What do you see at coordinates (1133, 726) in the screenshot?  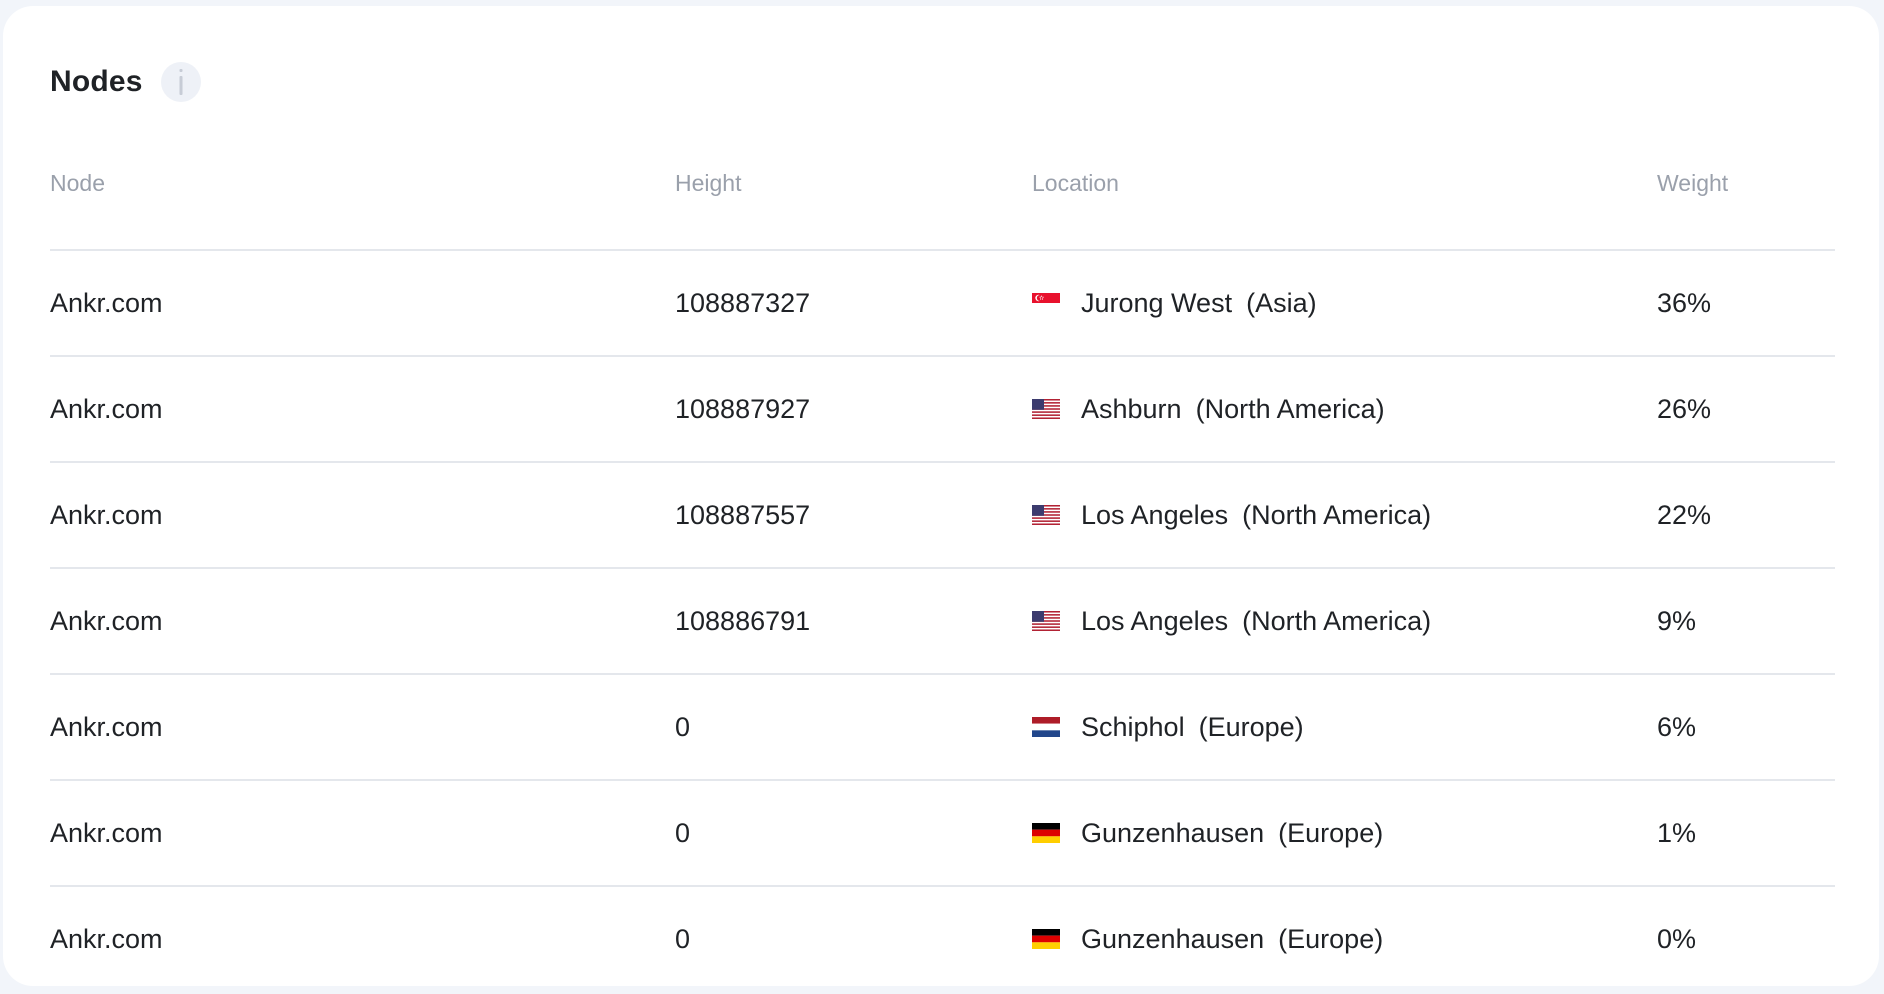 I see `location-city: Schiphol` at bounding box center [1133, 726].